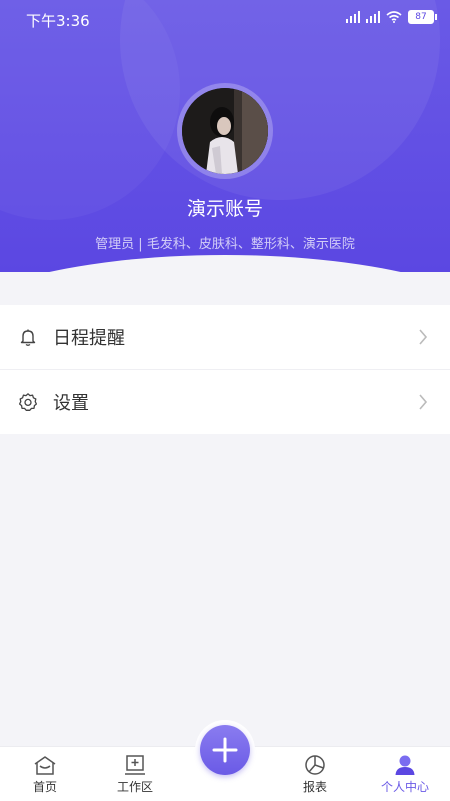 This screenshot has height=801, width=450. I want to click on menu-item-label: 设置, so click(71, 403).